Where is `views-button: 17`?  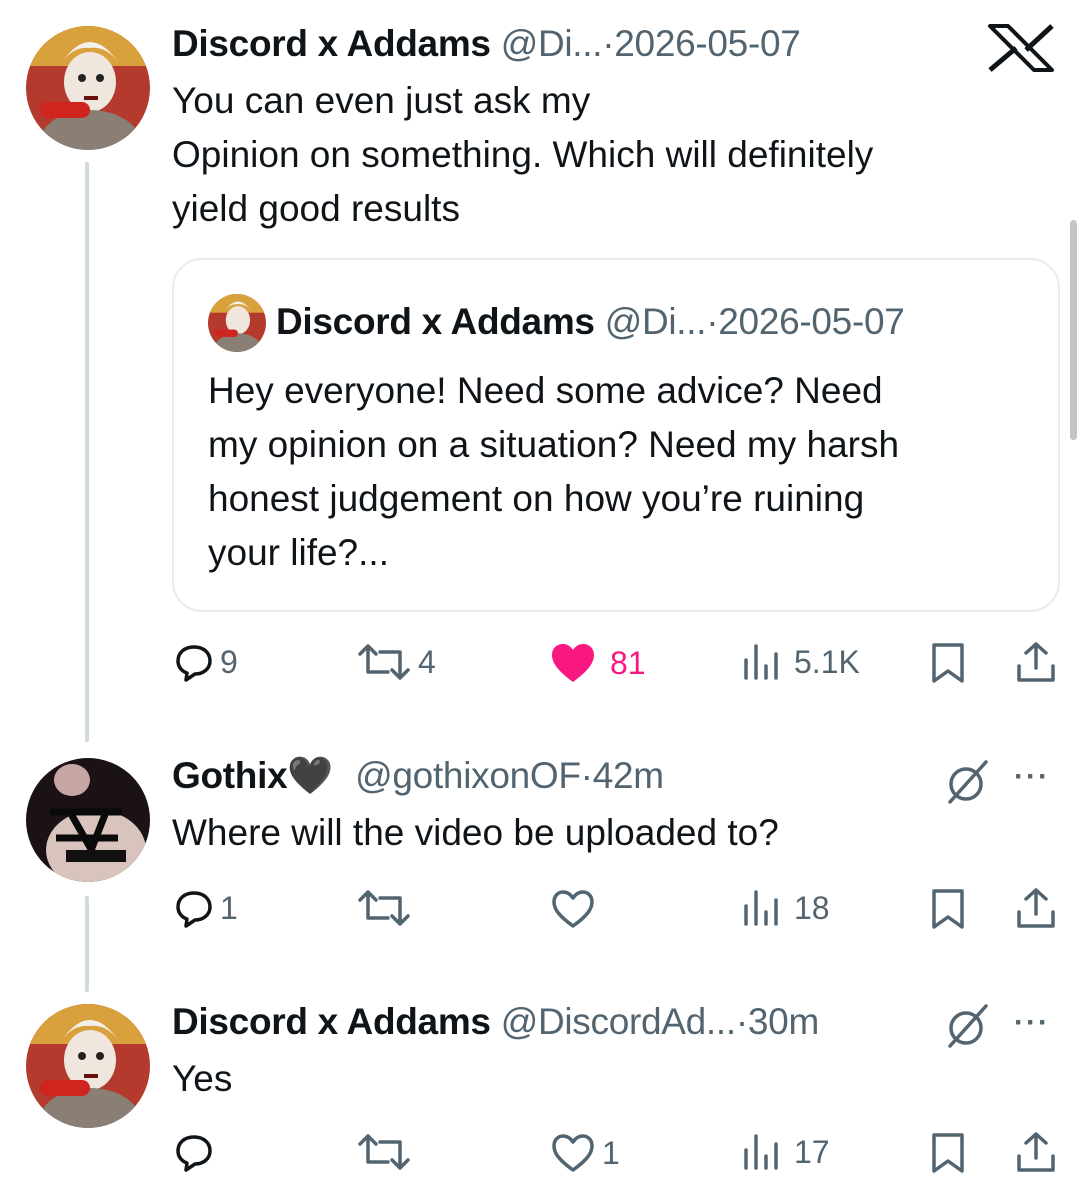 views-button: 17 is located at coordinates (785, 1152).